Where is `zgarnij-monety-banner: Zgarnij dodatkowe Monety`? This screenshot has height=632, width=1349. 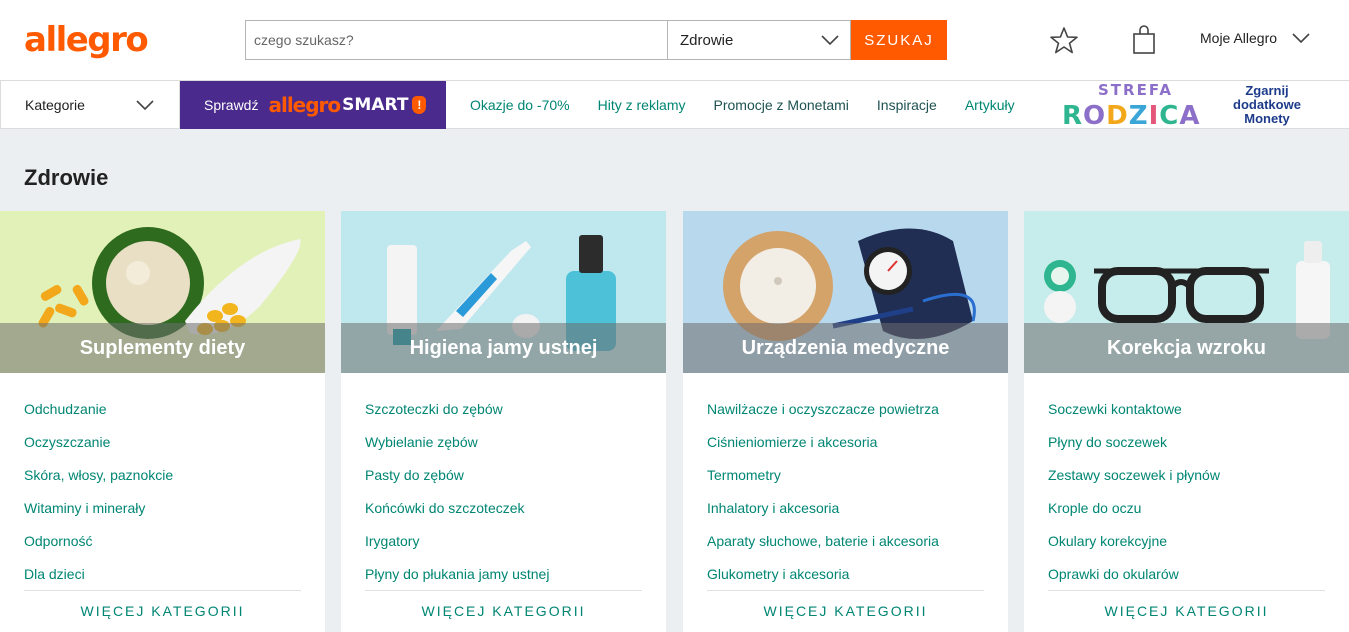
zgarnij-monety-banner: Zgarnij dodatkowe Monety is located at coordinates (1267, 105).